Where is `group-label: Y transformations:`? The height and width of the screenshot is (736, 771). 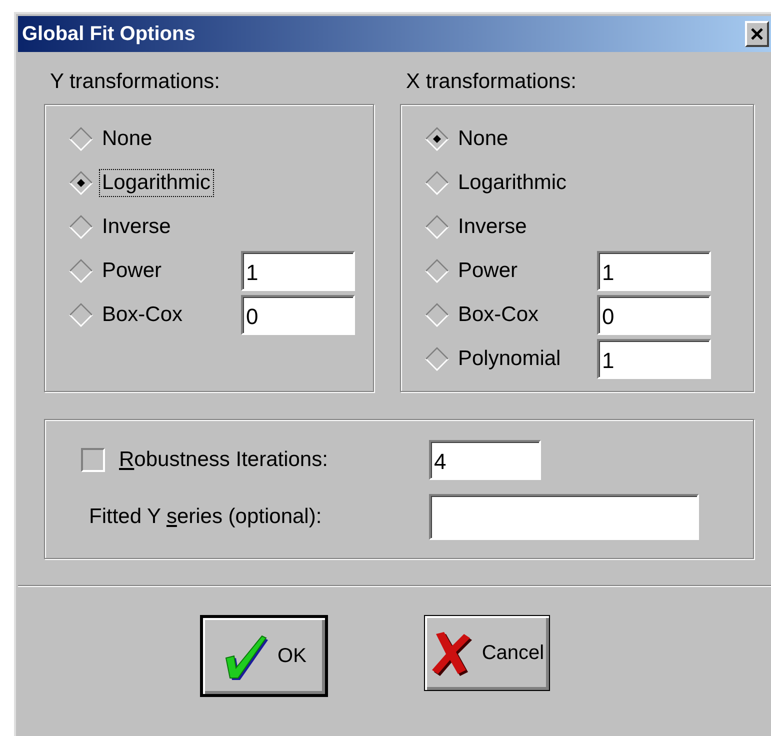
group-label: Y transformations: is located at coordinates (135, 82).